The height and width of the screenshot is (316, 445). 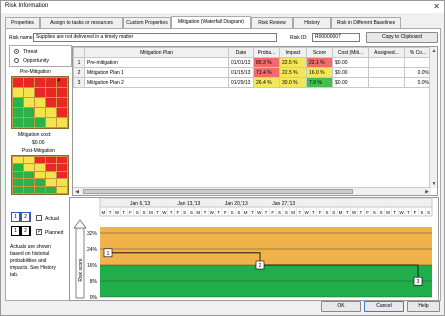 What do you see at coordinates (16, 51) in the screenshot?
I see `threat-radio` at bounding box center [16, 51].